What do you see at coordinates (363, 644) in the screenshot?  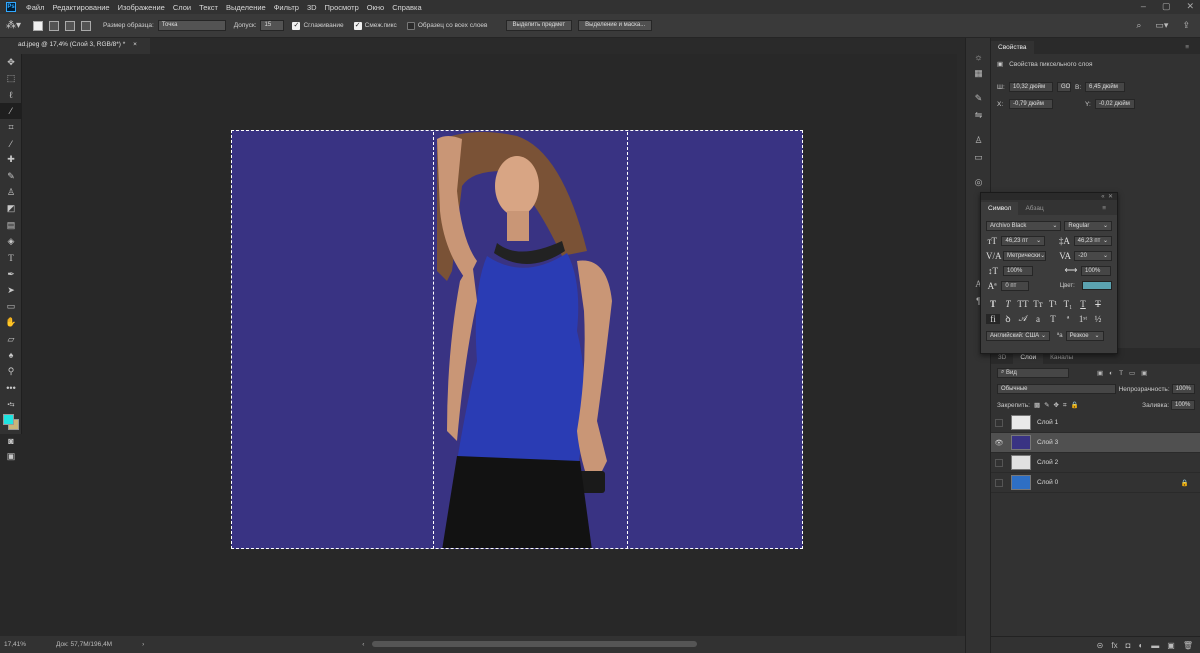 I see `scroll-left-icon: ‹` at bounding box center [363, 644].